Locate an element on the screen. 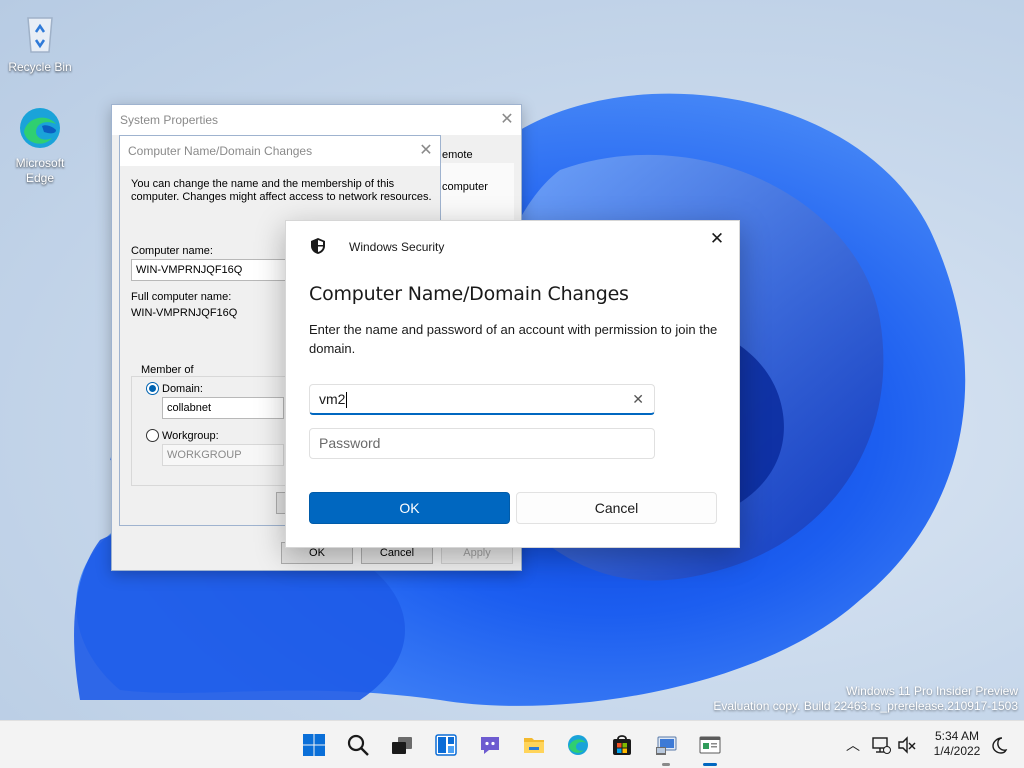 The height and width of the screenshot is (768, 1024). moon-icon is located at coordinates (1000, 745).